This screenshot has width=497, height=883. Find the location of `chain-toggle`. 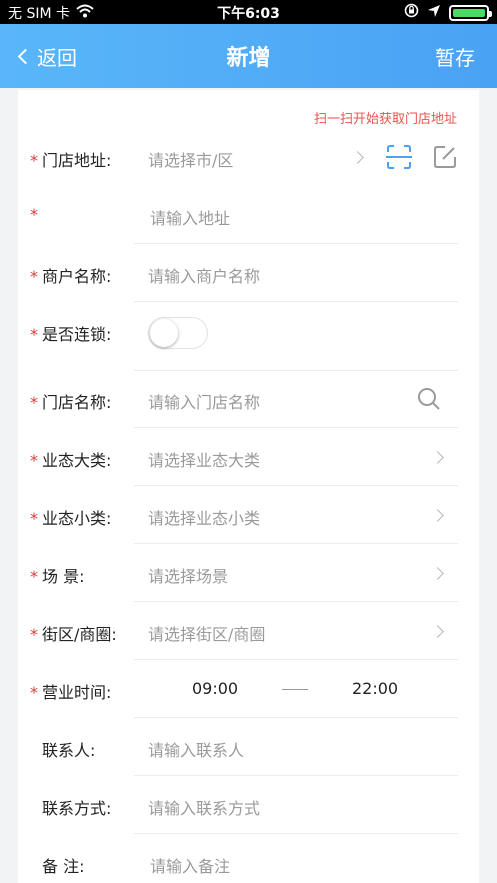

chain-toggle is located at coordinates (178, 333).